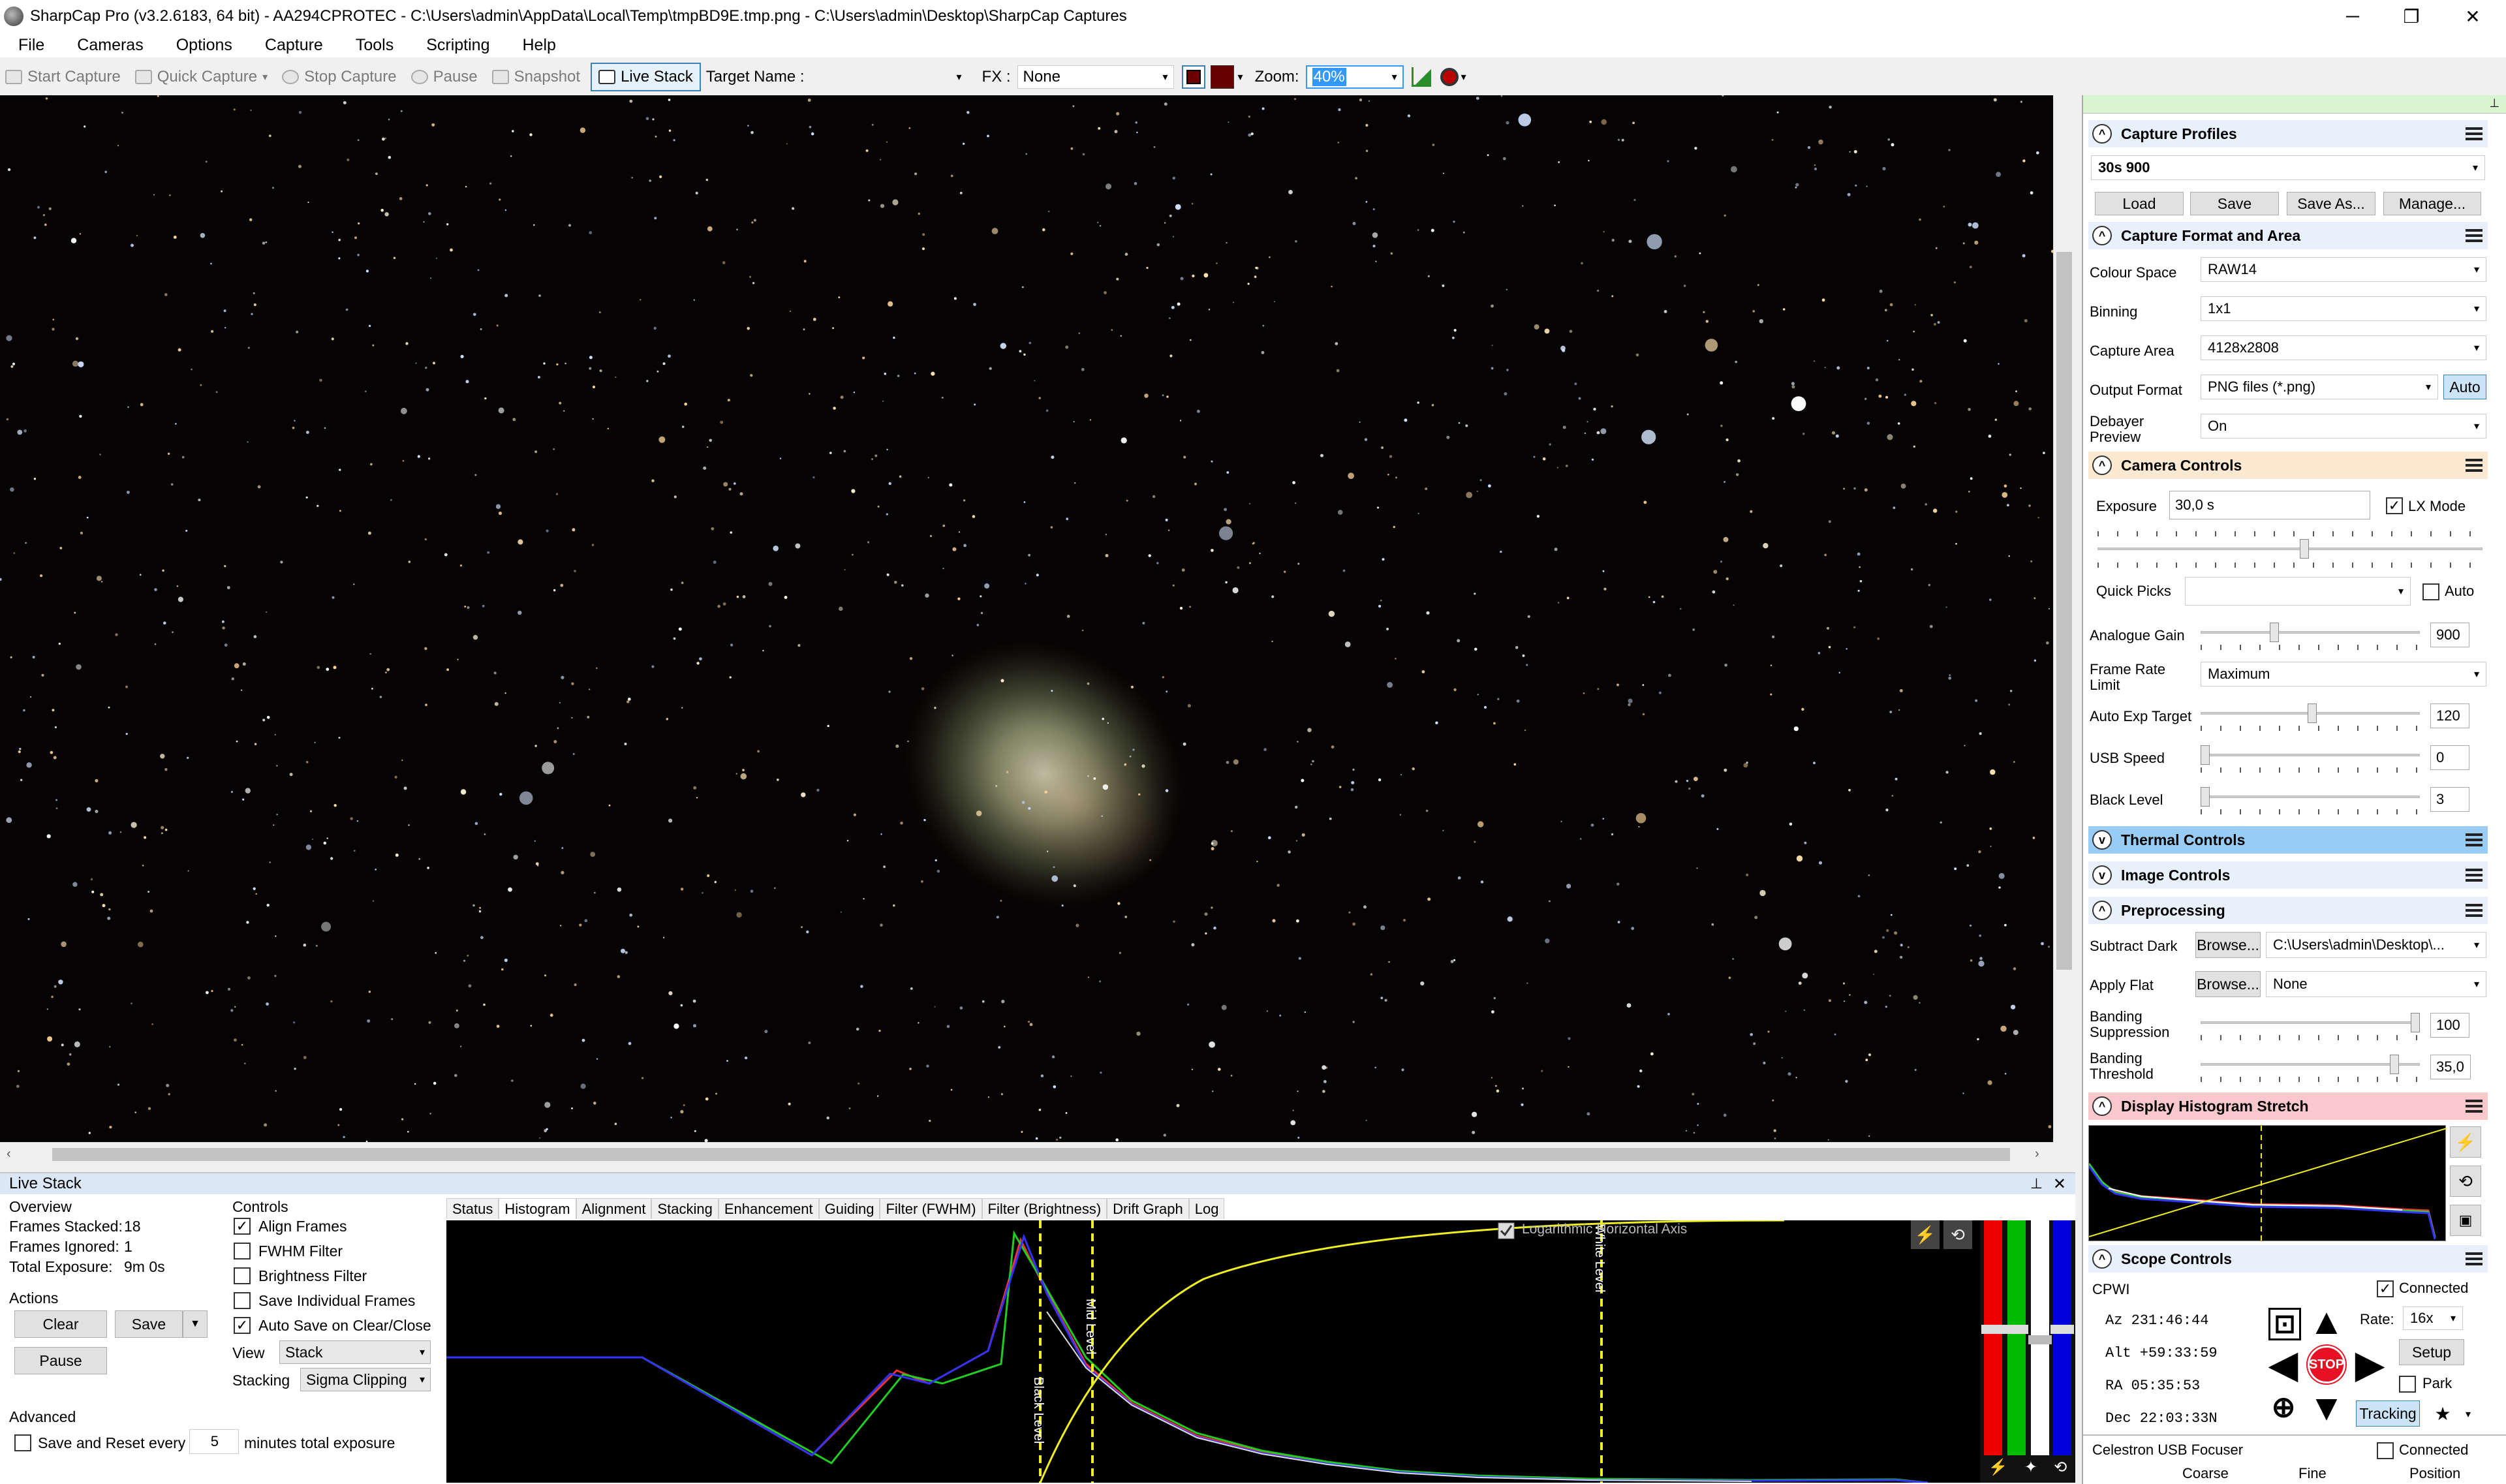 This screenshot has height=1484, width=2506. Describe the element at coordinates (60, 1324) in the screenshot. I see `clear-button: Clear` at that location.